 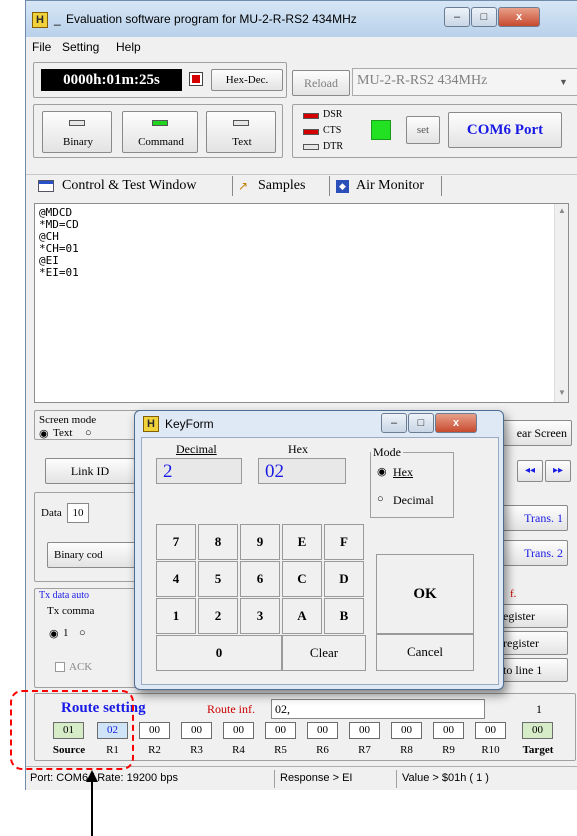 I want to click on repeater-label-r10: R10, so click(x=490, y=750).